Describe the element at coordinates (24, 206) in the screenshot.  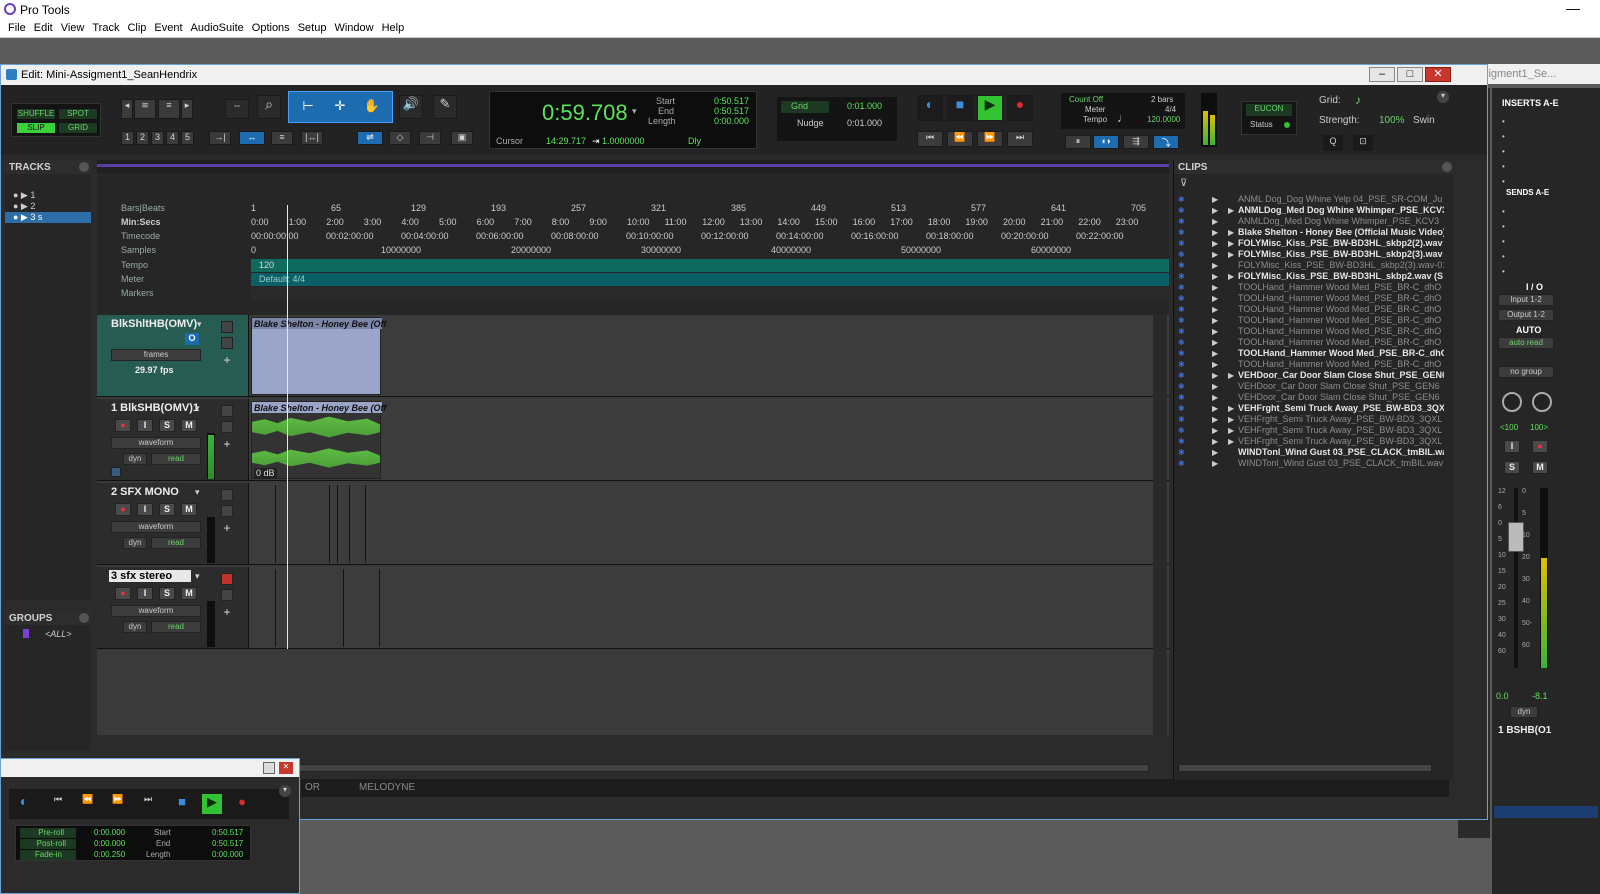
I see `track-list-item-2: ● ▶ 2` at that location.